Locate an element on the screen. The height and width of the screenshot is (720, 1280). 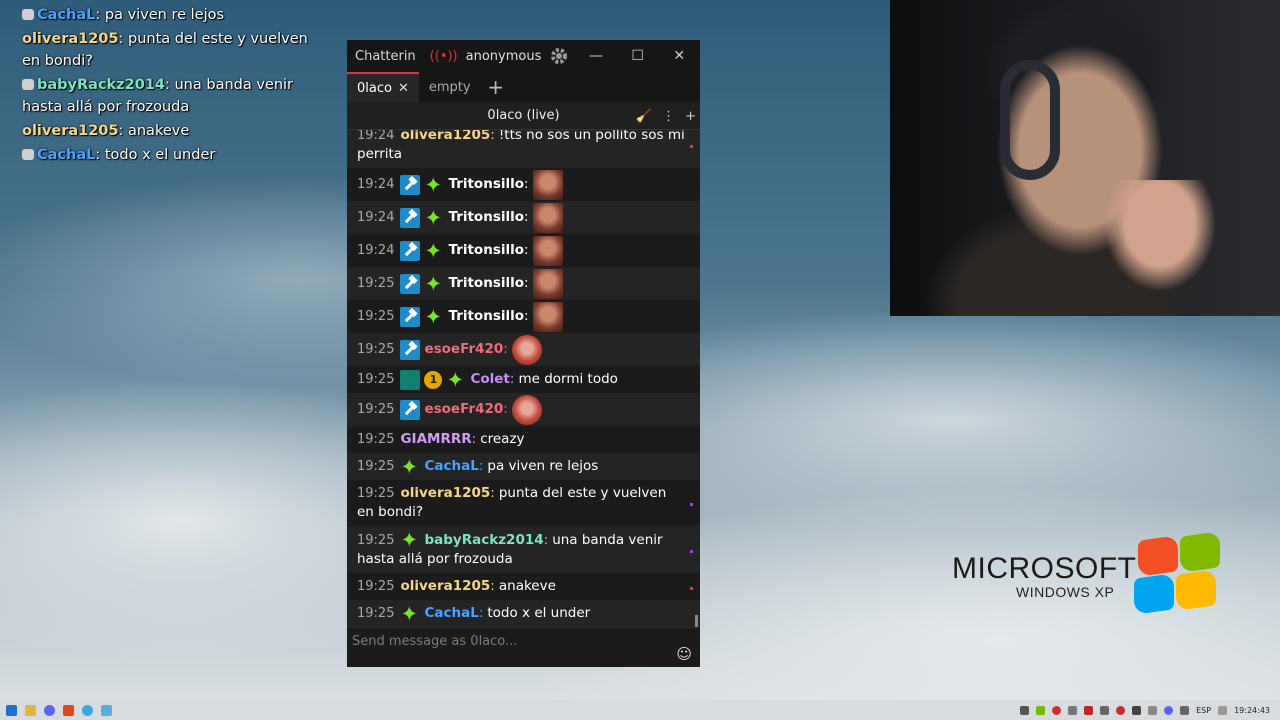
account-switcher: anonymous is located at coordinates (504, 56).